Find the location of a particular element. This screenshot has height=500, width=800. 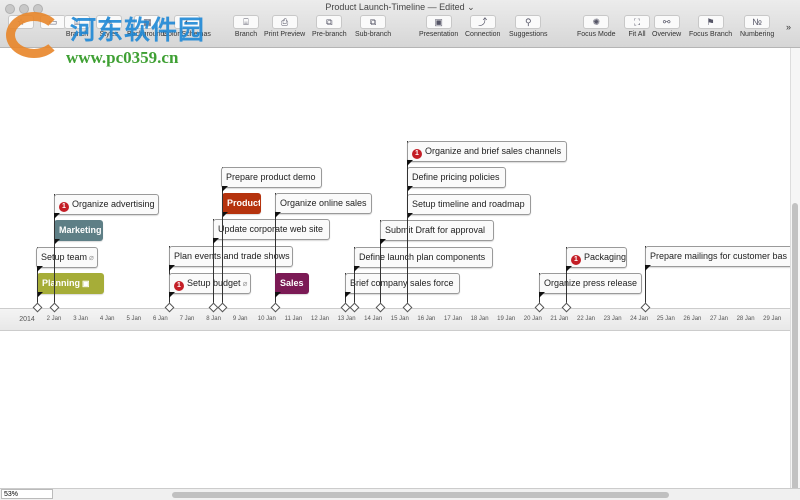

topic: Setup team ⌀ is located at coordinates (67, 257).